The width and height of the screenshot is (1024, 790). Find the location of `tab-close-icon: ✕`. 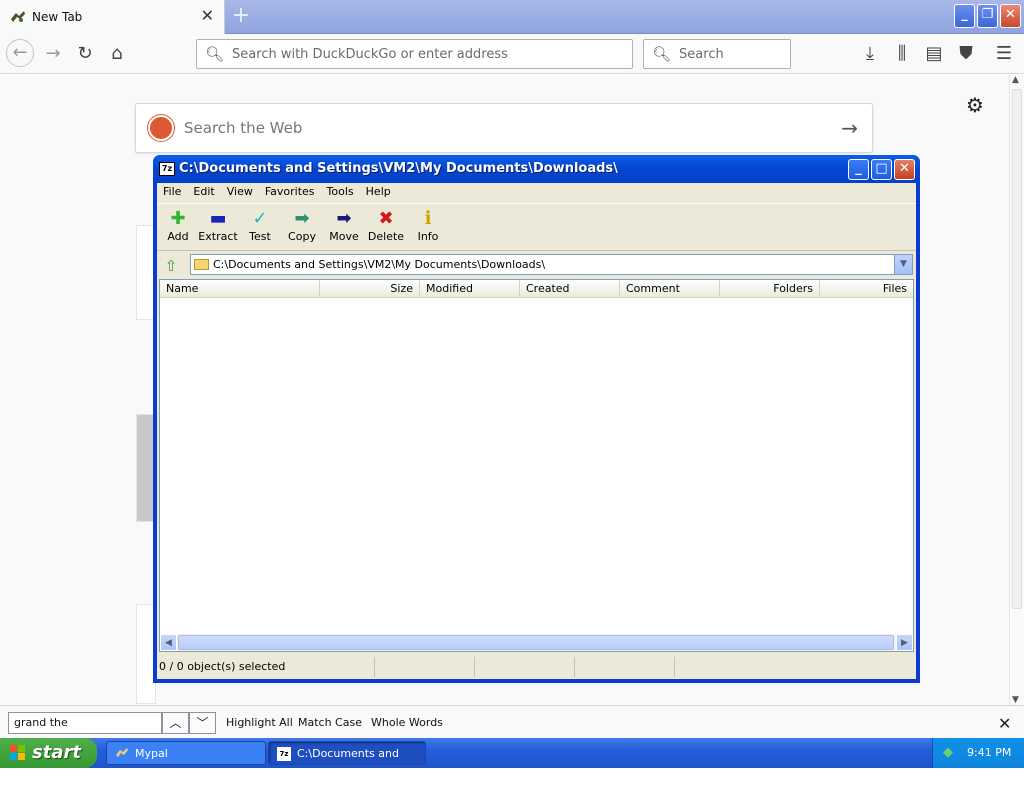

tab-close-icon: ✕ is located at coordinates (207, 16).